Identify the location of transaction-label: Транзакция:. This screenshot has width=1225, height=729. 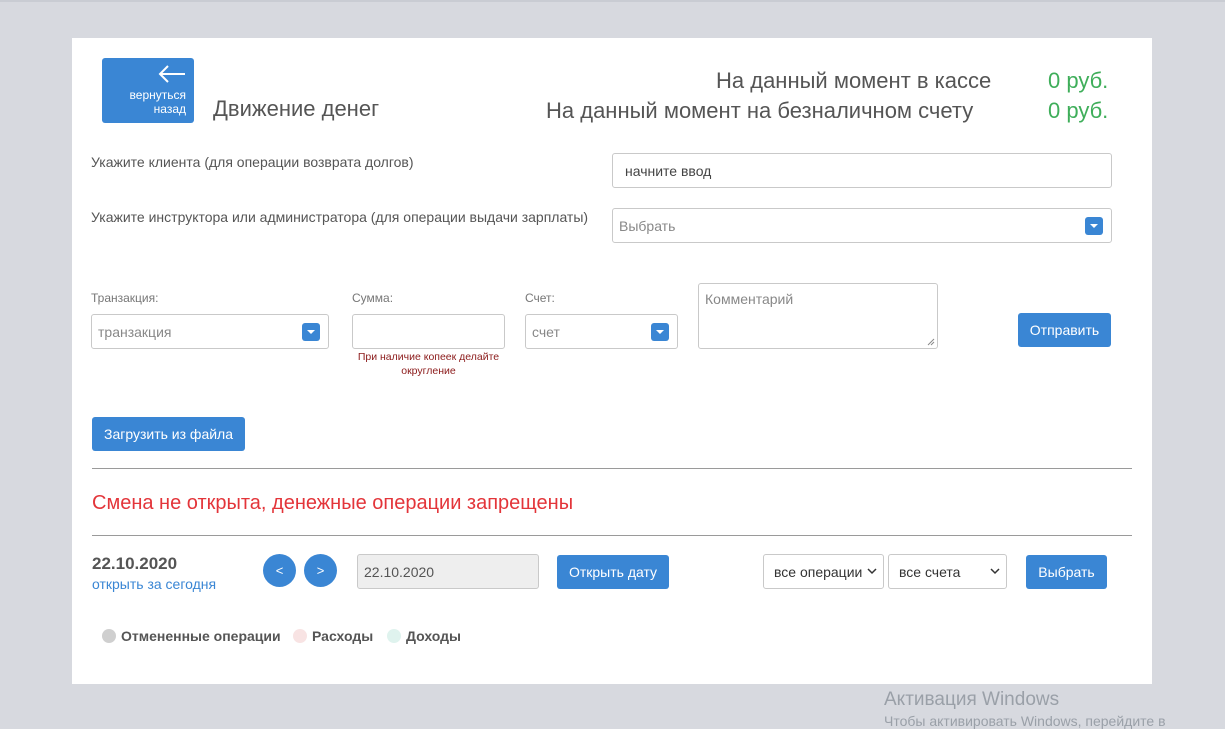
(125, 298).